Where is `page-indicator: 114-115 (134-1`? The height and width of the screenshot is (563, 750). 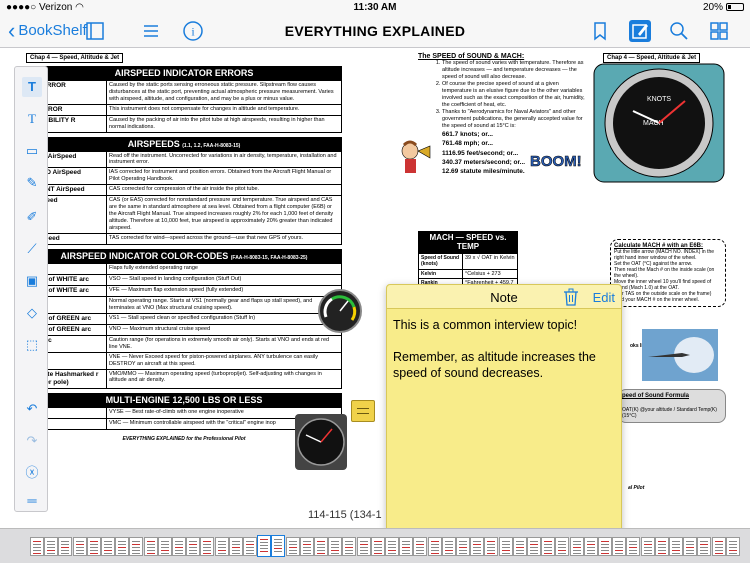 page-indicator: 114-115 (134-1 is located at coordinates (345, 515).